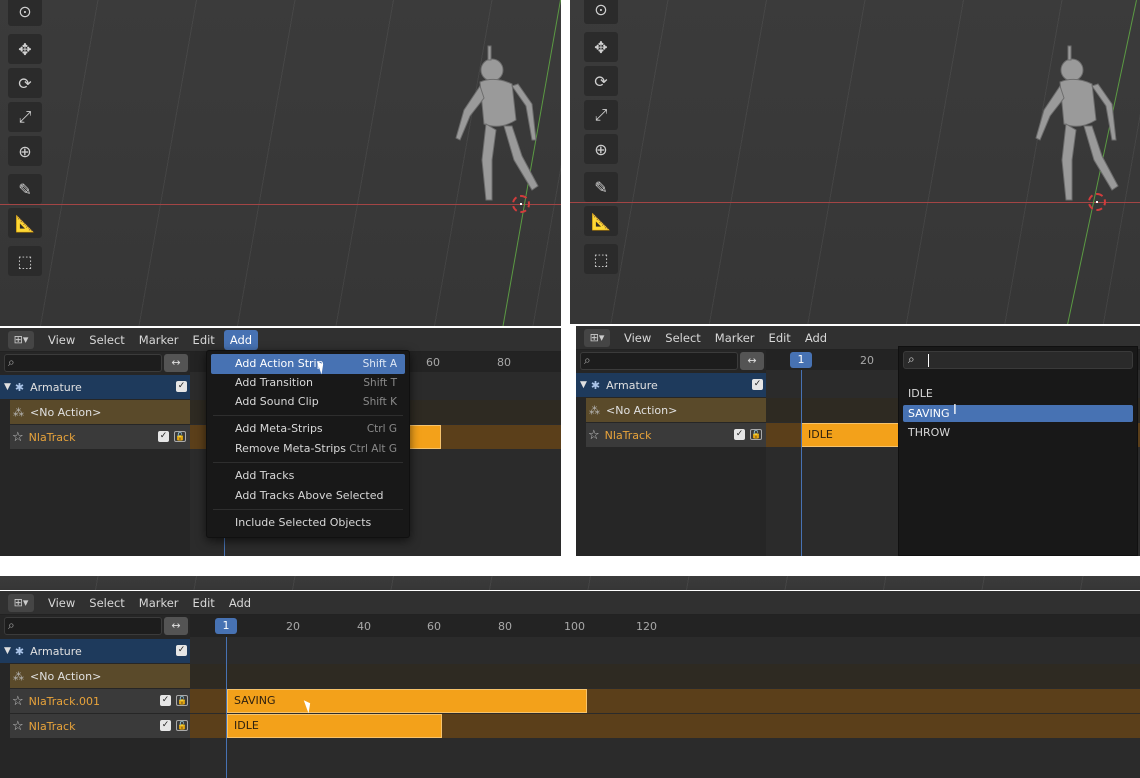 This screenshot has width=1140, height=778. What do you see at coordinates (665, 626) in the screenshot?
I see `frame-ruler: 1 20 40 60 80 100 120` at bounding box center [665, 626].